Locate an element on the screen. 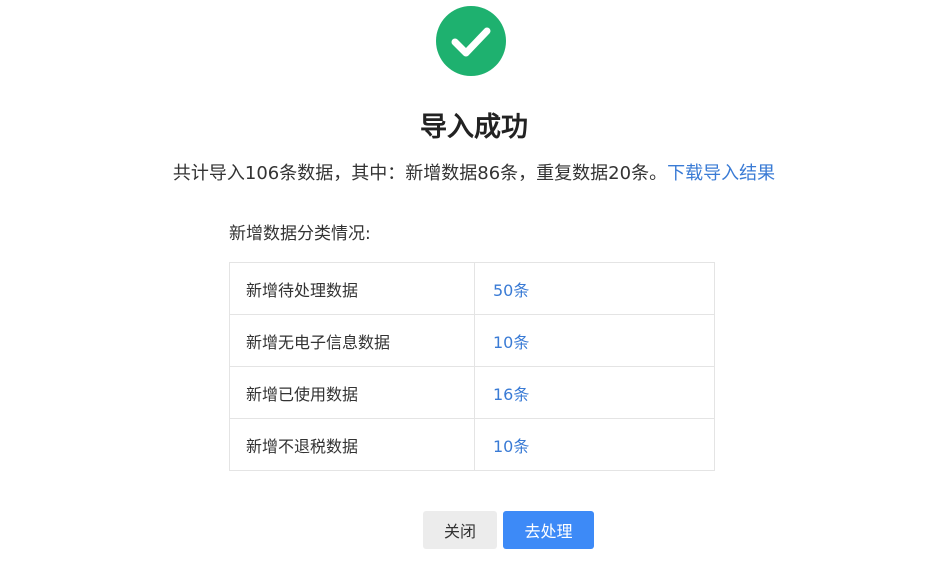 This screenshot has width=948, height=575. import-summary: 共计导入106条数据，其中：新增数据86条，重复数据20条。下载导入结果 is located at coordinates (474, 174).